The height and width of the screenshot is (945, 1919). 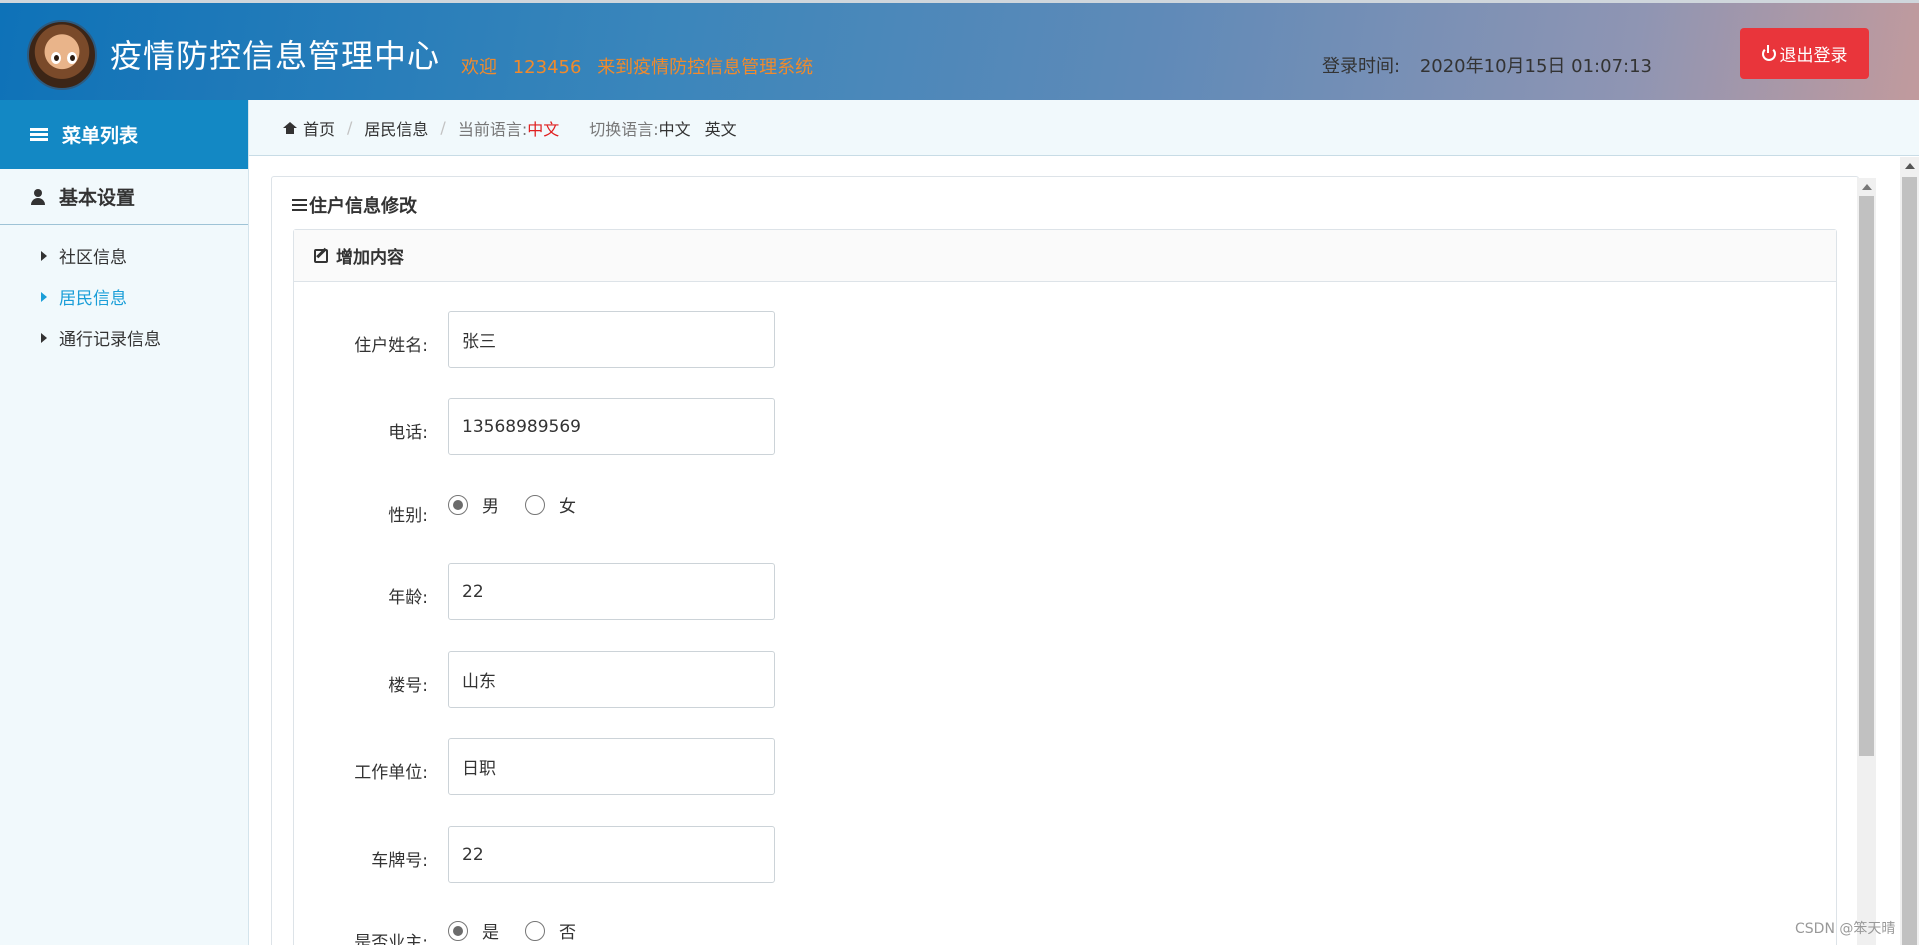 I want to click on sidebar-menu-header: 菜单列表, so click(x=124, y=134).